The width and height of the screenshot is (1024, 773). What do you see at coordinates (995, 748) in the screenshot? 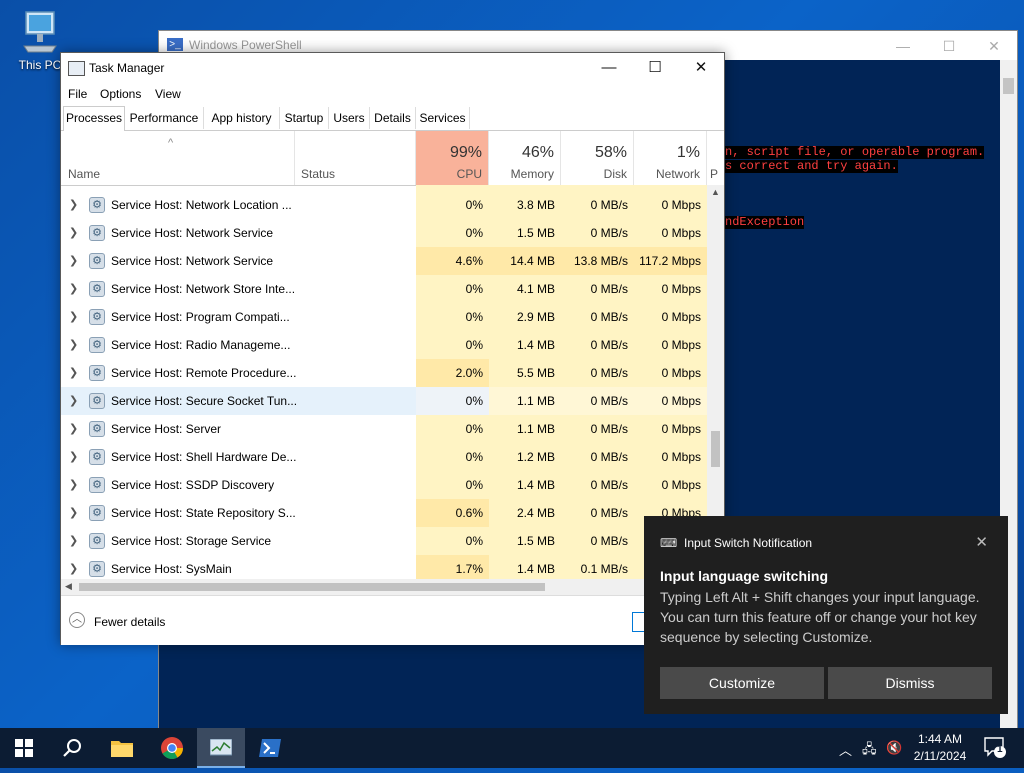
I see `action-center-button: 1` at bounding box center [995, 748].